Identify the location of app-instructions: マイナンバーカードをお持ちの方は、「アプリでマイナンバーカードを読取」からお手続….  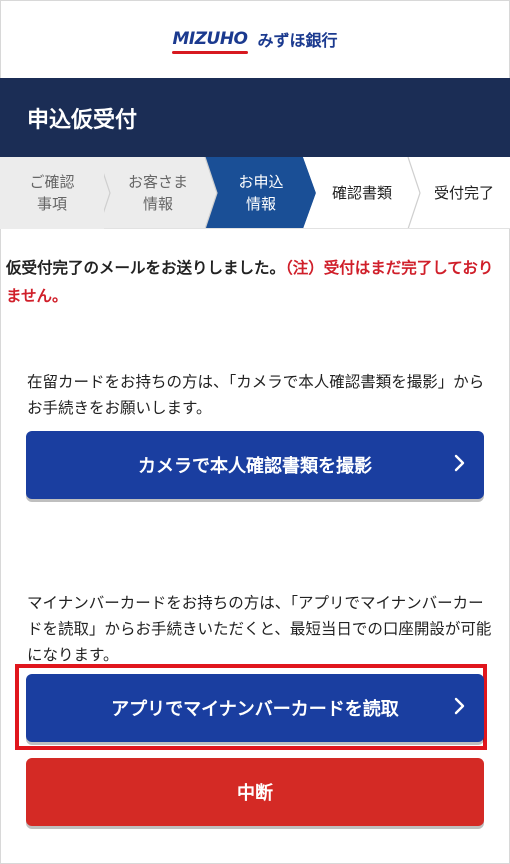
(259, 629).